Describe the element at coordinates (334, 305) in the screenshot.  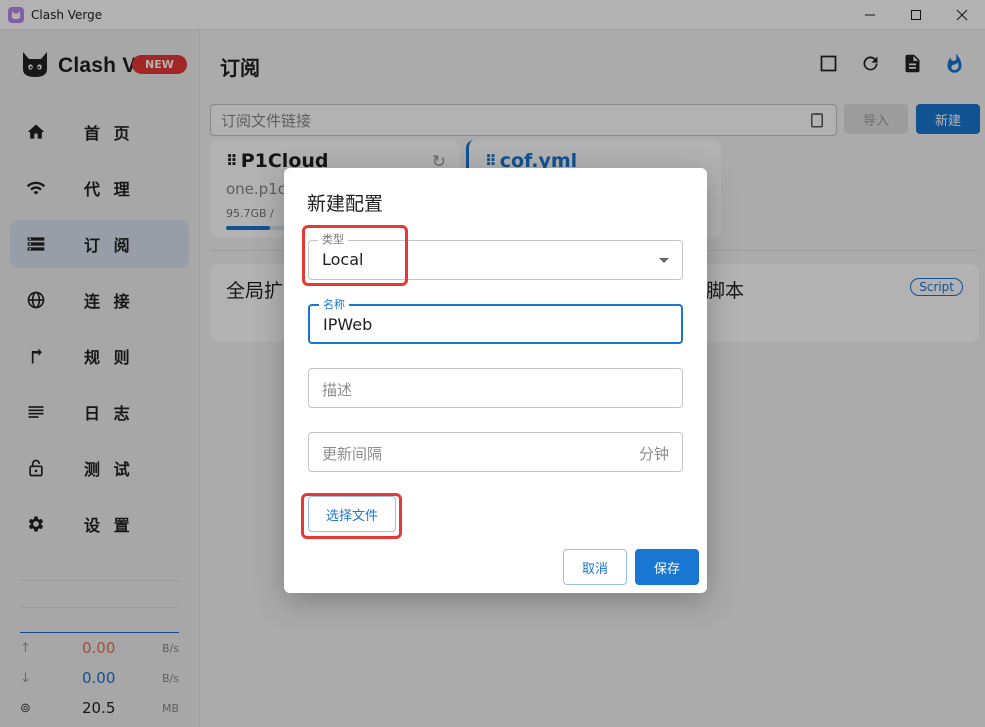
I see `name-label: 名称` at that location.